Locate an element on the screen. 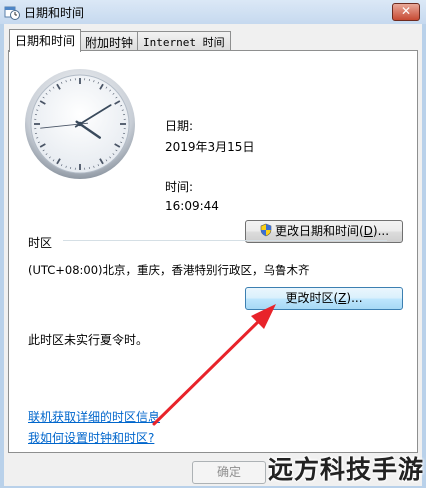  watermark-text: 远方科技手游 is located at coordinates (345, 469).